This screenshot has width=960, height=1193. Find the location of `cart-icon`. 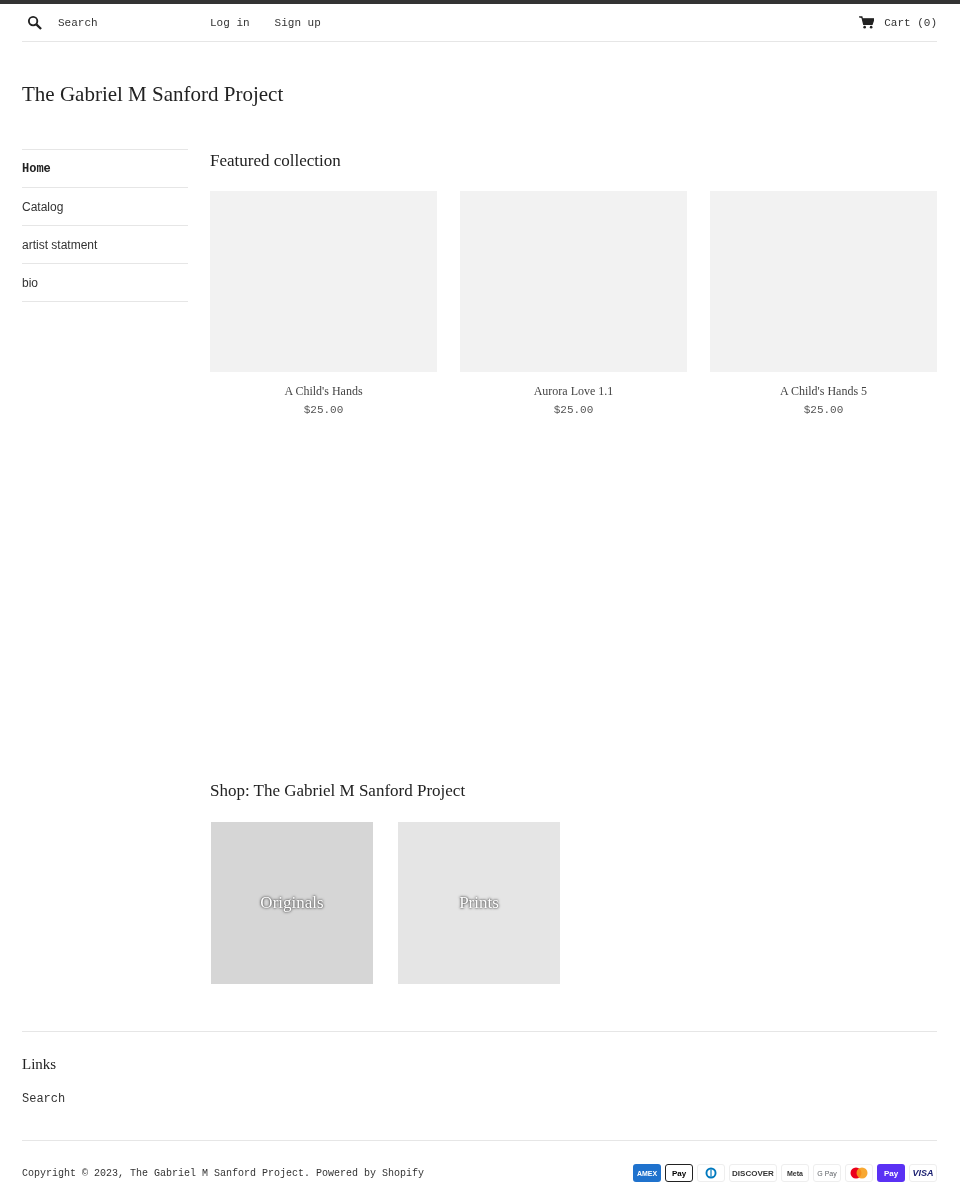

cart-icon is located at coordinates (867, 22).